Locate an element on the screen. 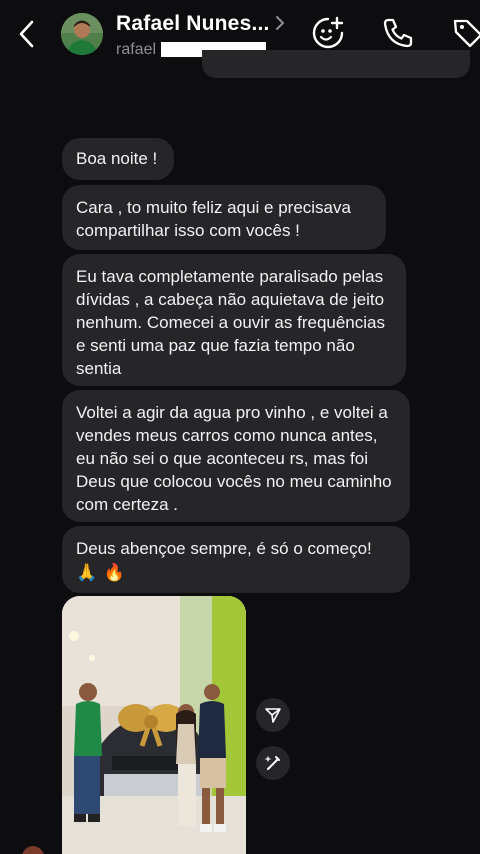 Image resolution: width=480 pixels, height=854 pixels. phone-icon is located at coordinates (398, 33).